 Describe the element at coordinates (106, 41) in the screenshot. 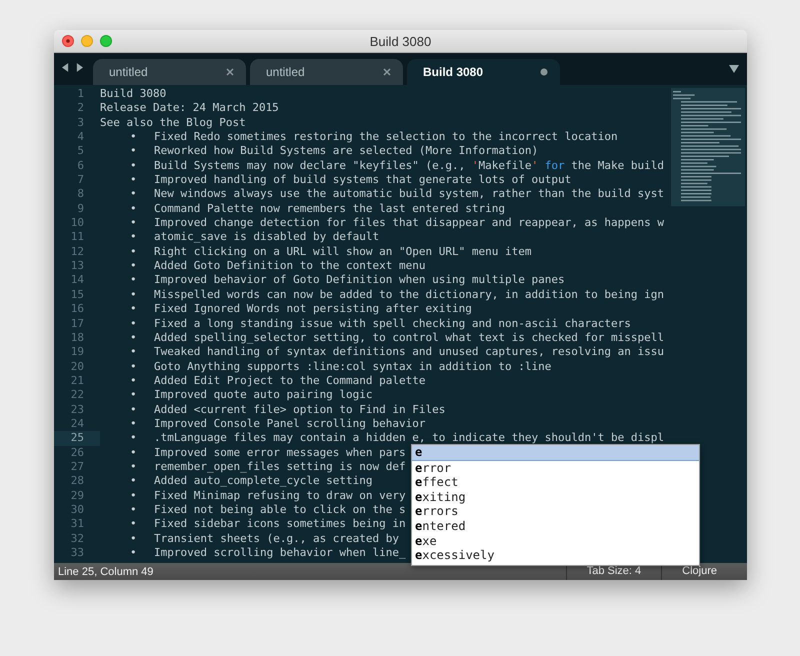

I see `zoom-button` at that location.